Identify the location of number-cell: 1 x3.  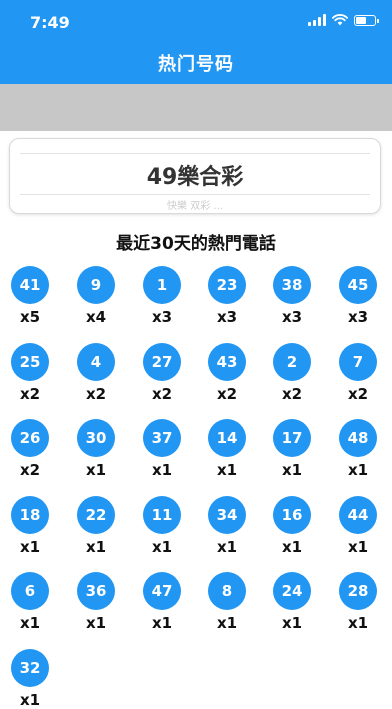
(162, 296).